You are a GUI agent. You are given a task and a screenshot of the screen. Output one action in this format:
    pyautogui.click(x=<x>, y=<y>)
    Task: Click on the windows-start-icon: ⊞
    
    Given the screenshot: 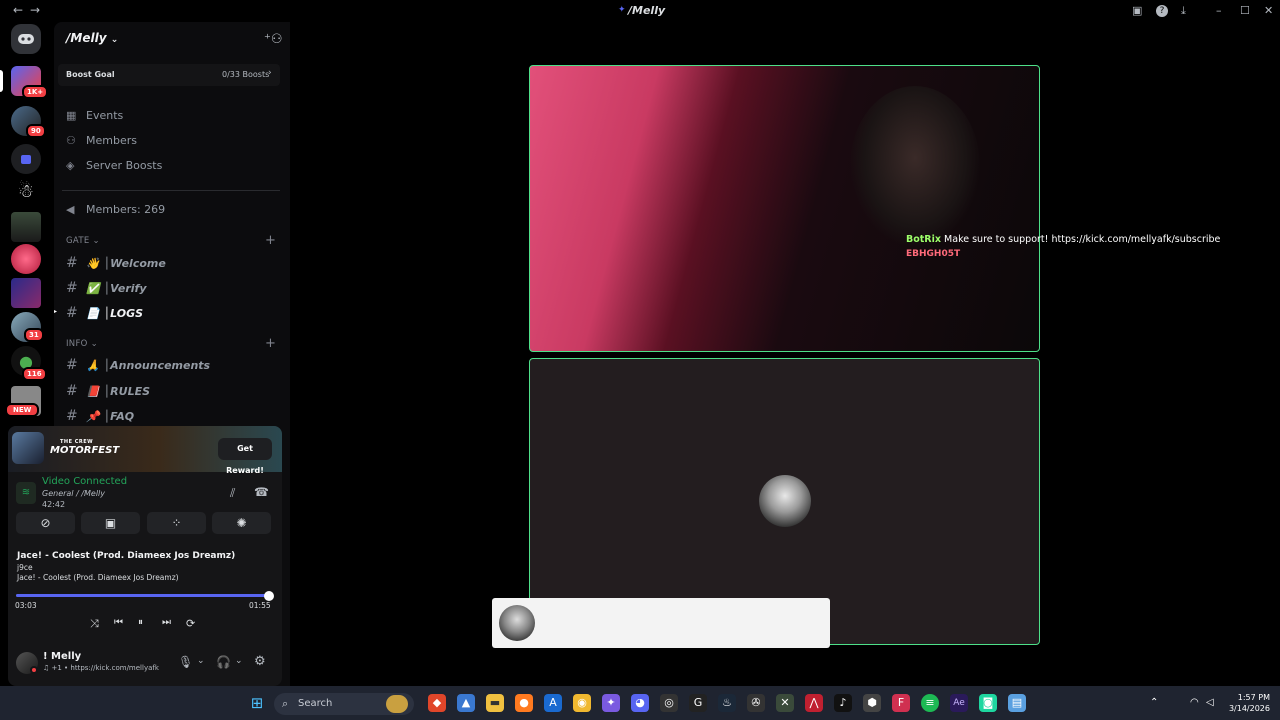 What is the action you would take?
    pyautogui.click(x=257, y=703)
    